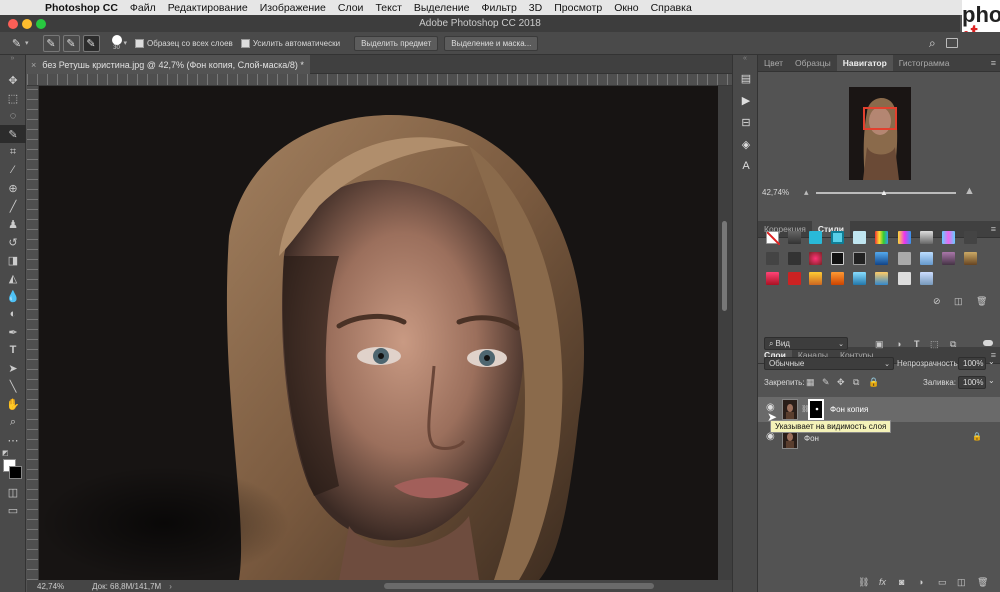 Image resolution: width=1000 pixels, height=592 pixels. What do you see at coordinates (499, 8) in the screenshot?
I see `menu-filter: Фильтр` at bounding box center [499, 8].